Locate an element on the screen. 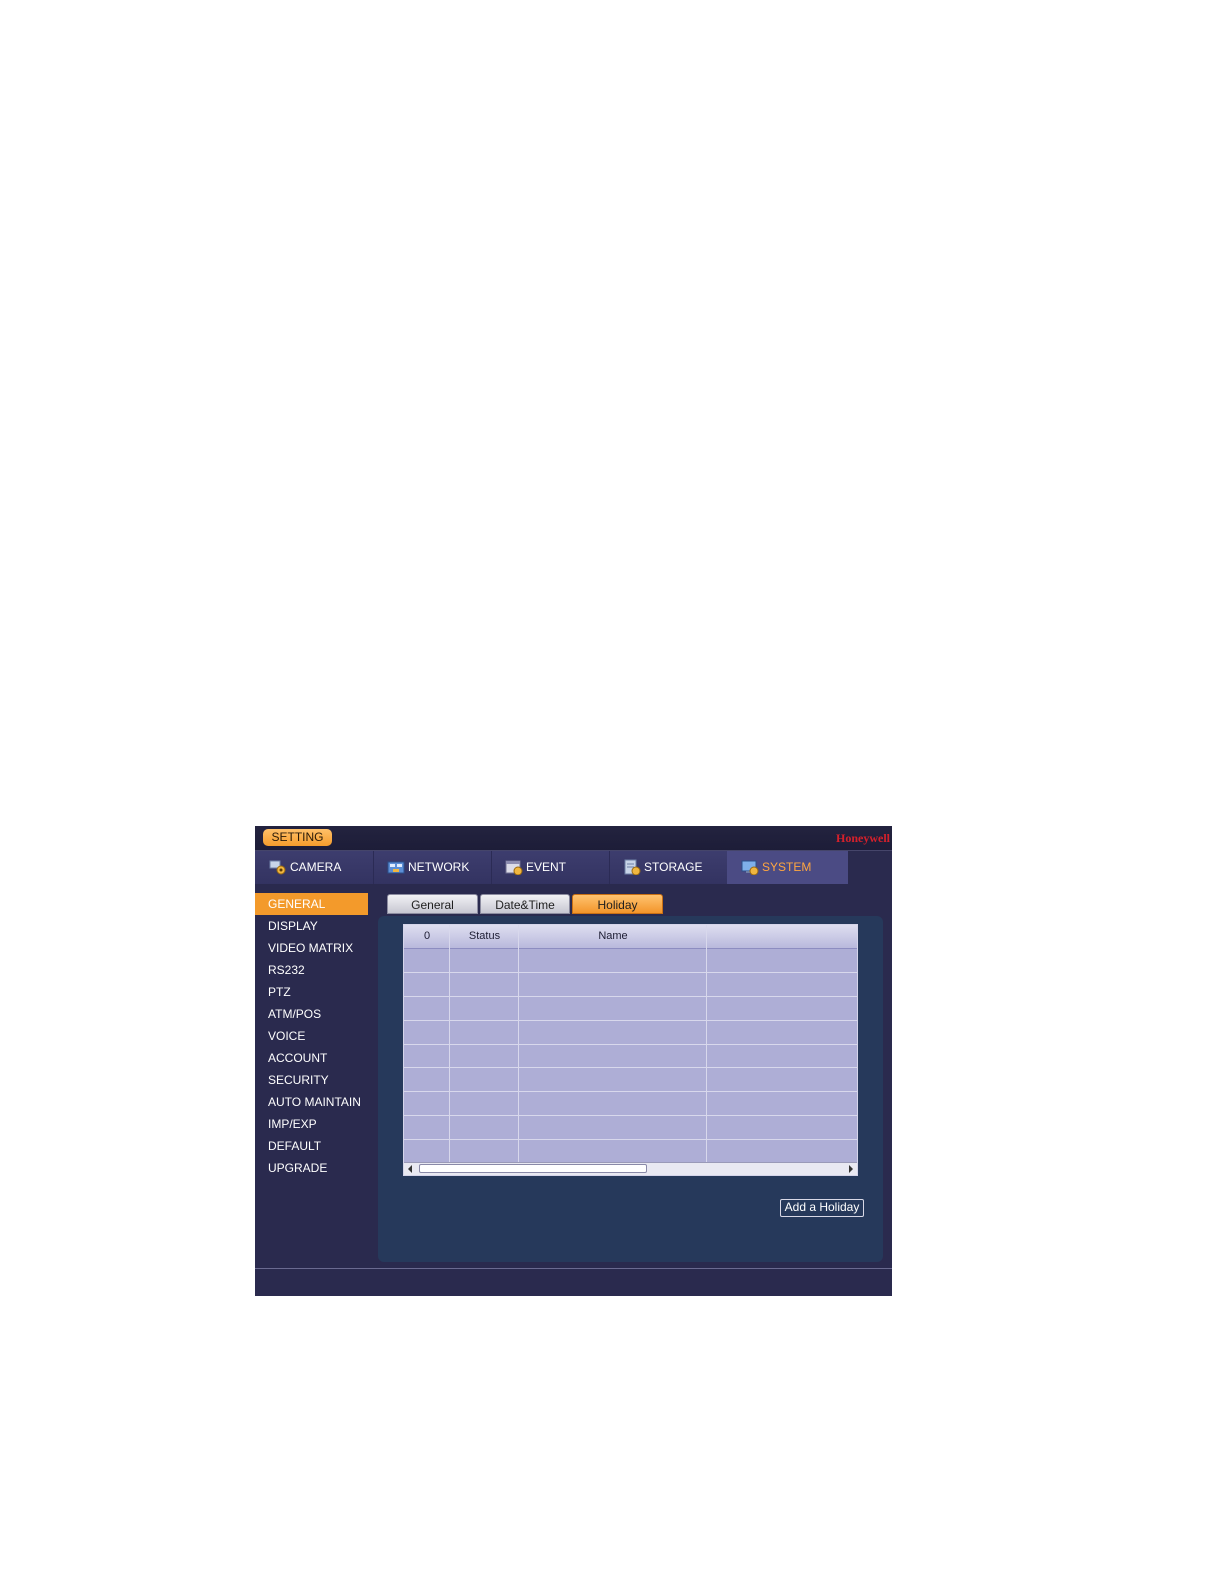 The image size is (1224, 1584). column-header-status: Status is located at coordinates (484, 936).